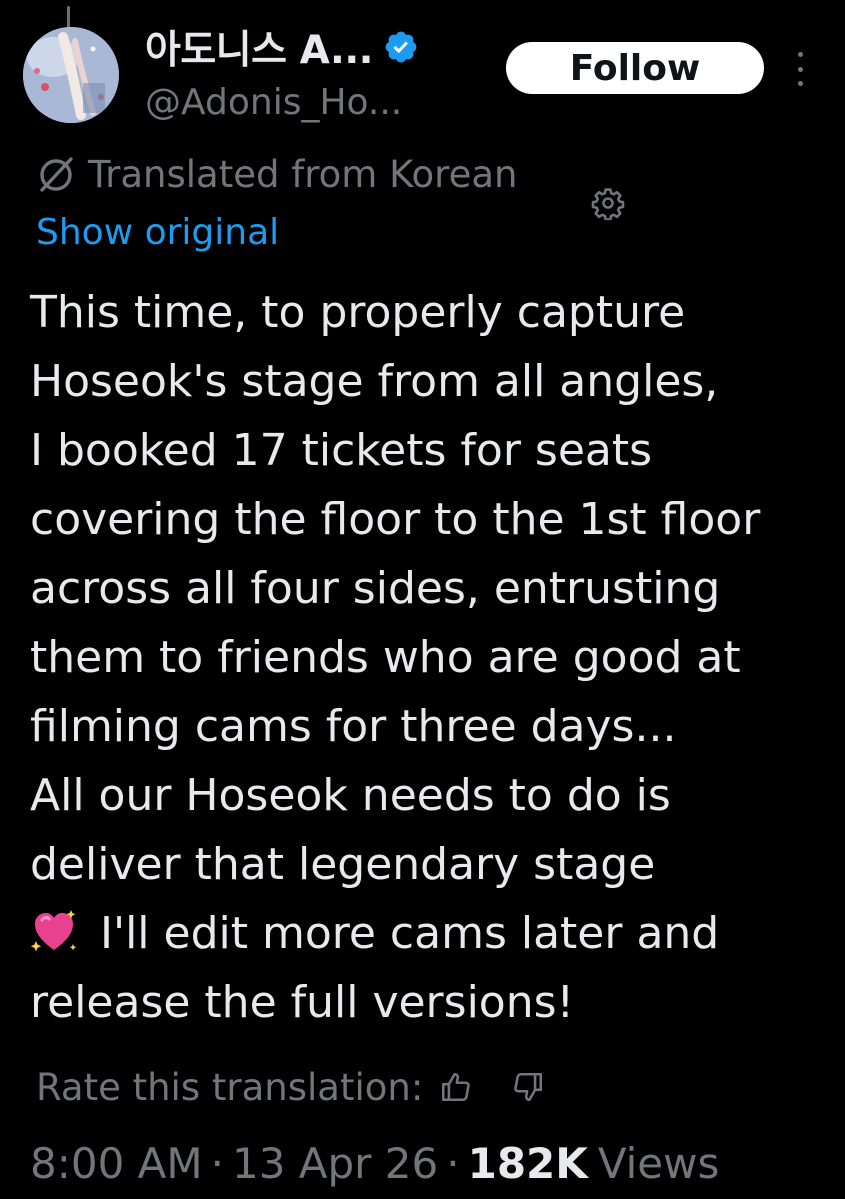  What do you see at coordinates (528, 1087) in the screenshot?
I see `thumbs-down-icon` at bounding box center [528, 1087].